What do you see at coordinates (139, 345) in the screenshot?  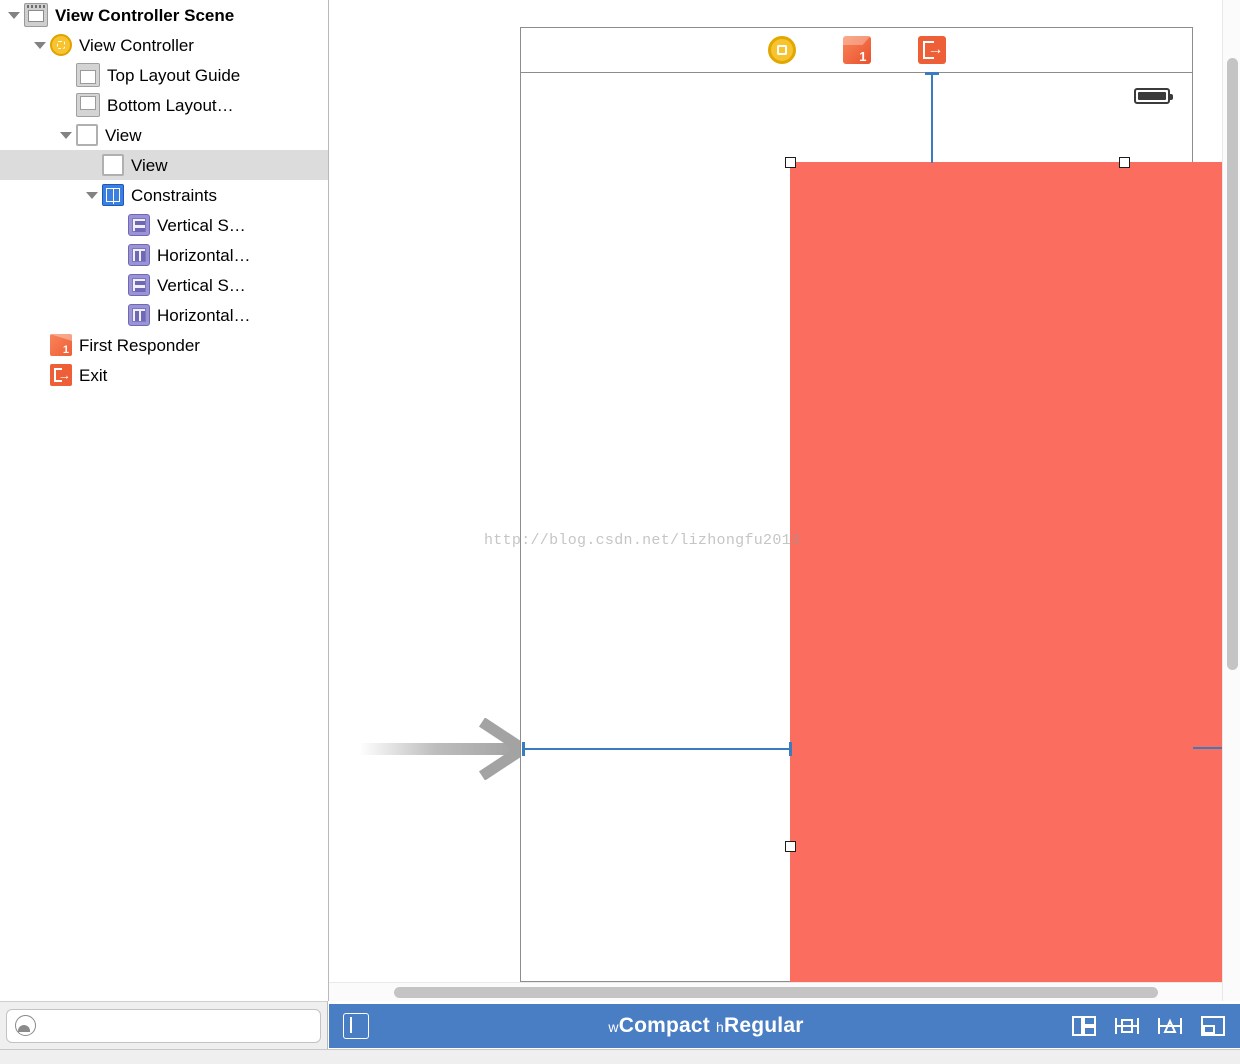 I see `outline-row-label: First Responder` at bounding box center [139, 345].